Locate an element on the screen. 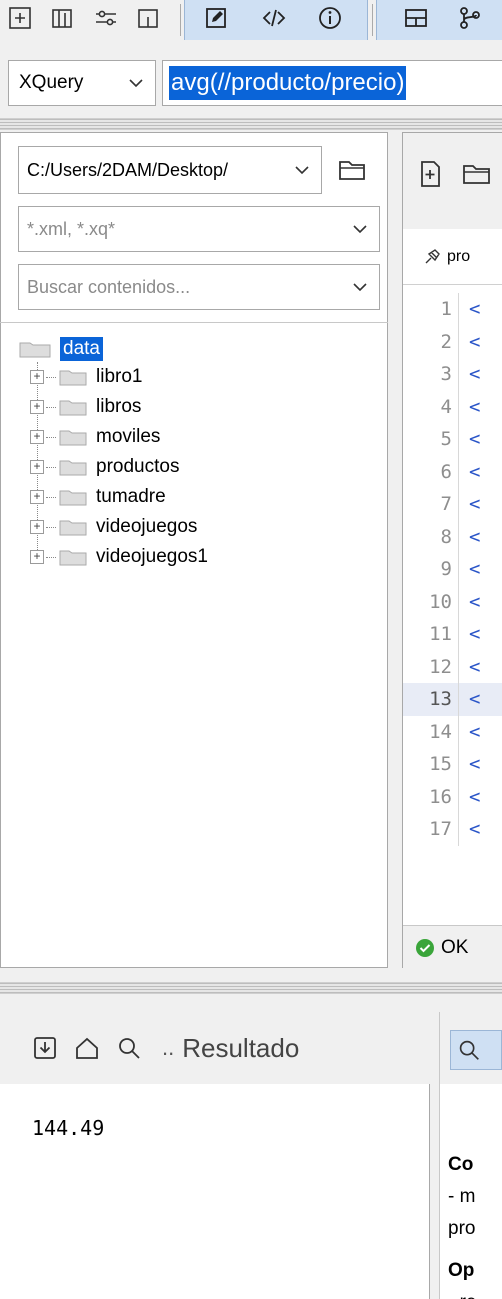  code-line: 4 < is located at coordinates (452, 406).